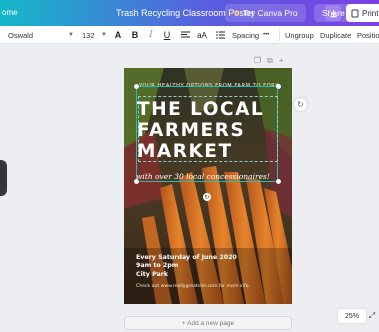 The width and height of the screenshot is (379, 332). Describe the element at coordinates (191, 130) in the screenshot. I see `headline-line: FARMERS` at that location.